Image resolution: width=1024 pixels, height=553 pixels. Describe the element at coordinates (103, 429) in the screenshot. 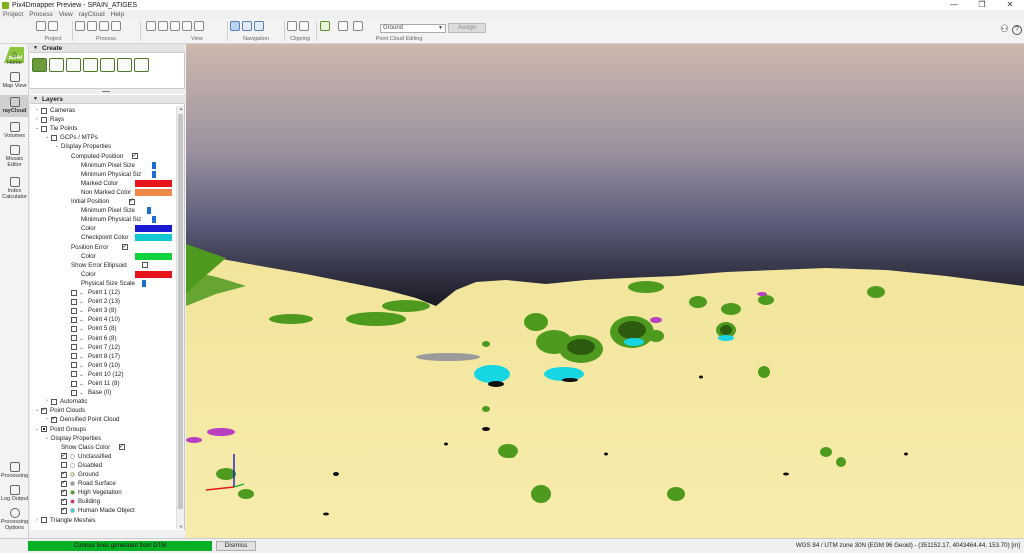

I see `layer-row: ⌄ Point Groups` at that location.